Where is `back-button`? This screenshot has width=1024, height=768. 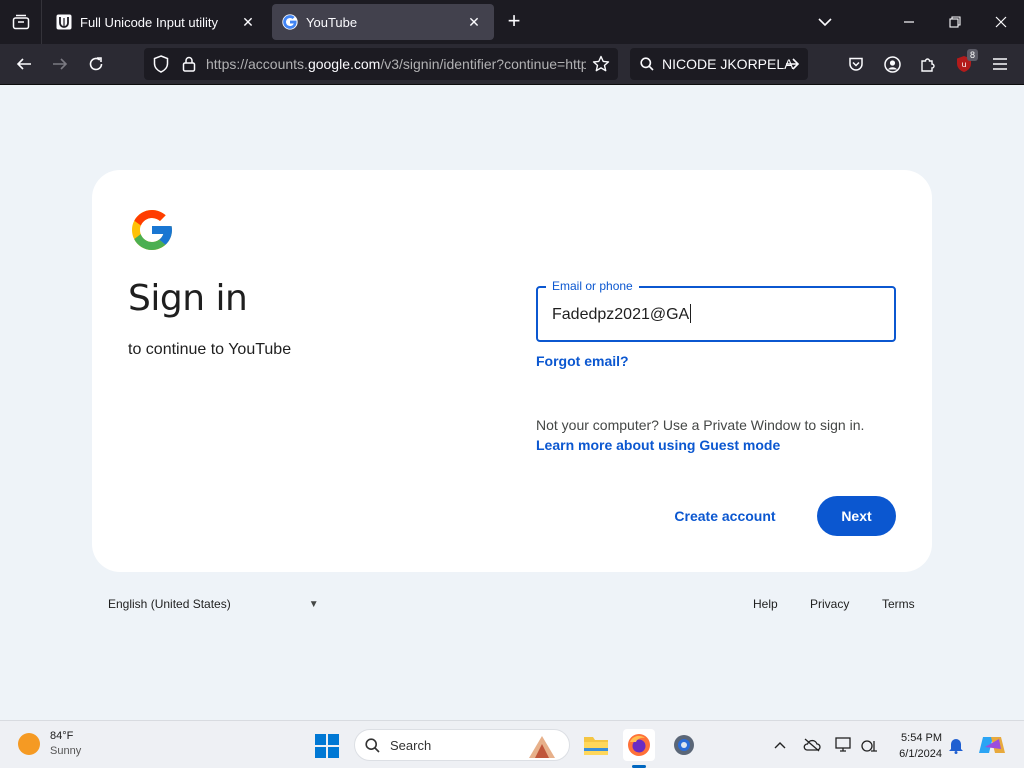 back-button is located at coordinates (24, 64).